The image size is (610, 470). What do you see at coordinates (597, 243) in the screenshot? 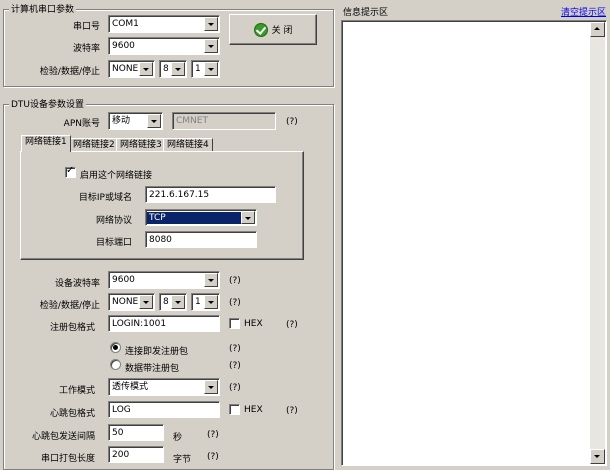
I see `info-scrollbar` at bounding box center [597, 243].